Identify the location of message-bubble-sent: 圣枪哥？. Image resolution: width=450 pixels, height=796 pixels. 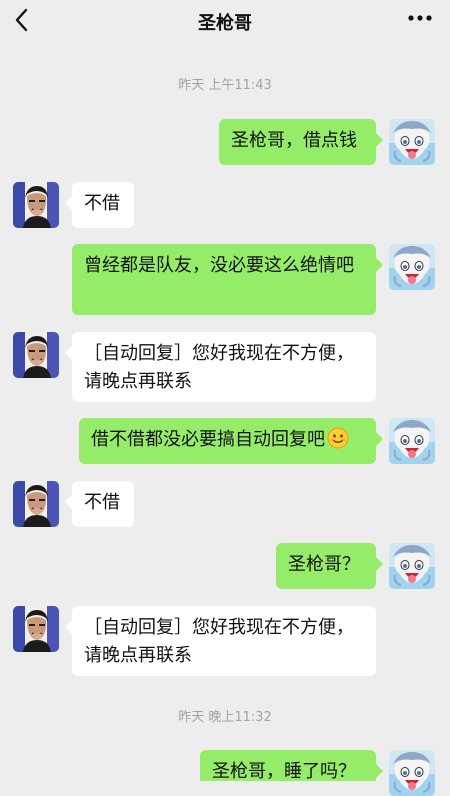
(329, 566).